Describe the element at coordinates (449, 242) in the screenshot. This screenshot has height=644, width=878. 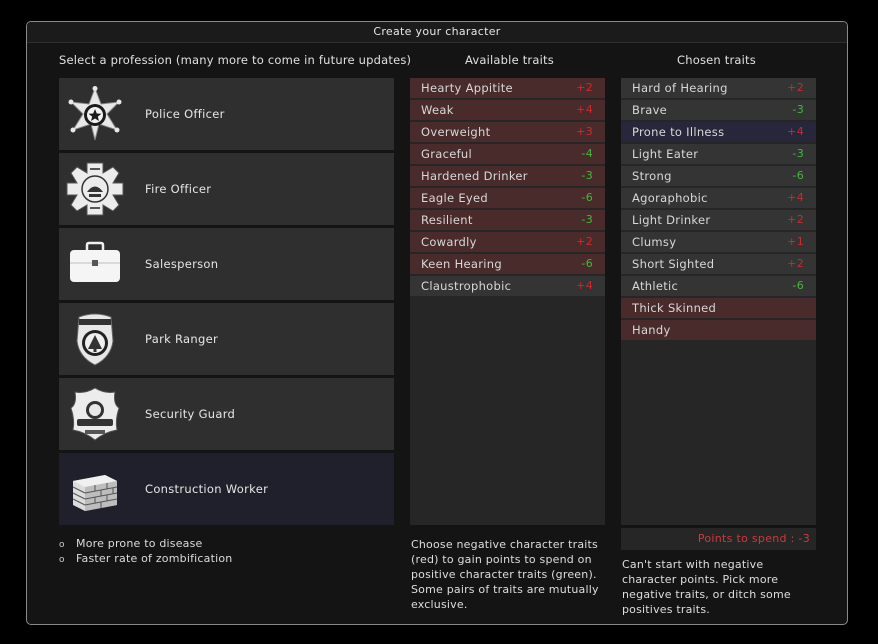
I see `trait-name: Cowardly` at that location.